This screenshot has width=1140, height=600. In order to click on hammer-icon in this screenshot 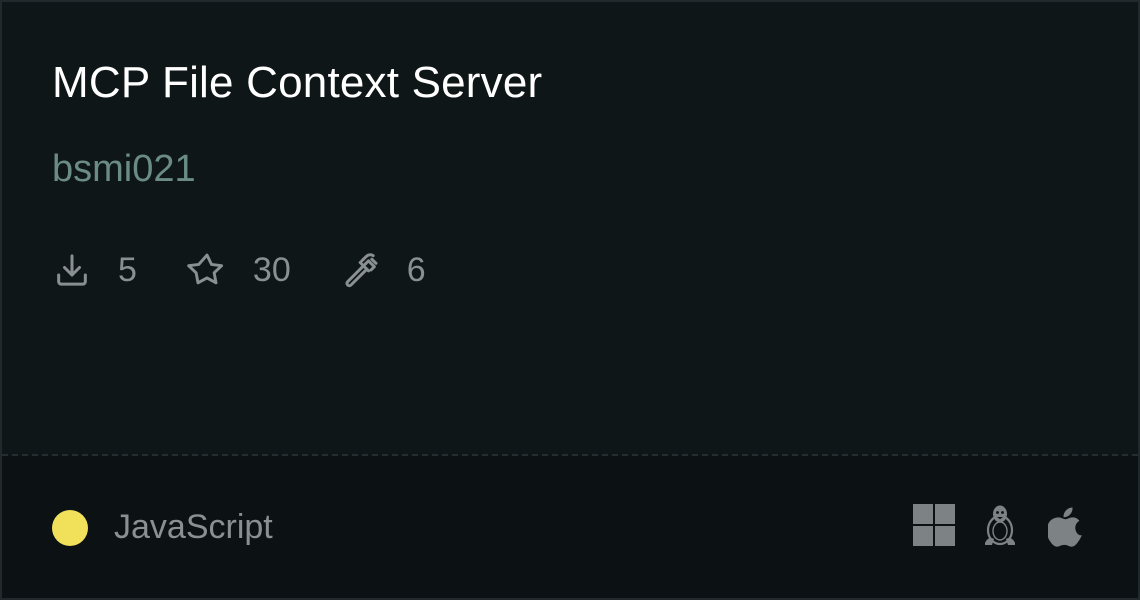, I will do `click(361, 270)`.